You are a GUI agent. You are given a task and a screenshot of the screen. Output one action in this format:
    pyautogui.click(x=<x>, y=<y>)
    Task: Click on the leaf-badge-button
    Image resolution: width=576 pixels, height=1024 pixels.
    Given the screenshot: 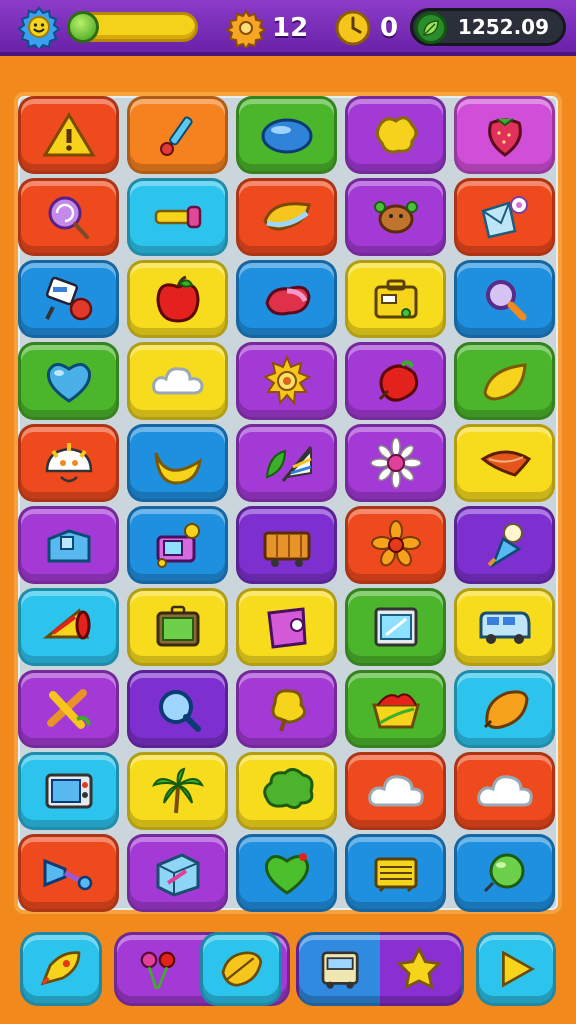 What is the action you would take?
    pyautogui.click(x=241, y=969)
    